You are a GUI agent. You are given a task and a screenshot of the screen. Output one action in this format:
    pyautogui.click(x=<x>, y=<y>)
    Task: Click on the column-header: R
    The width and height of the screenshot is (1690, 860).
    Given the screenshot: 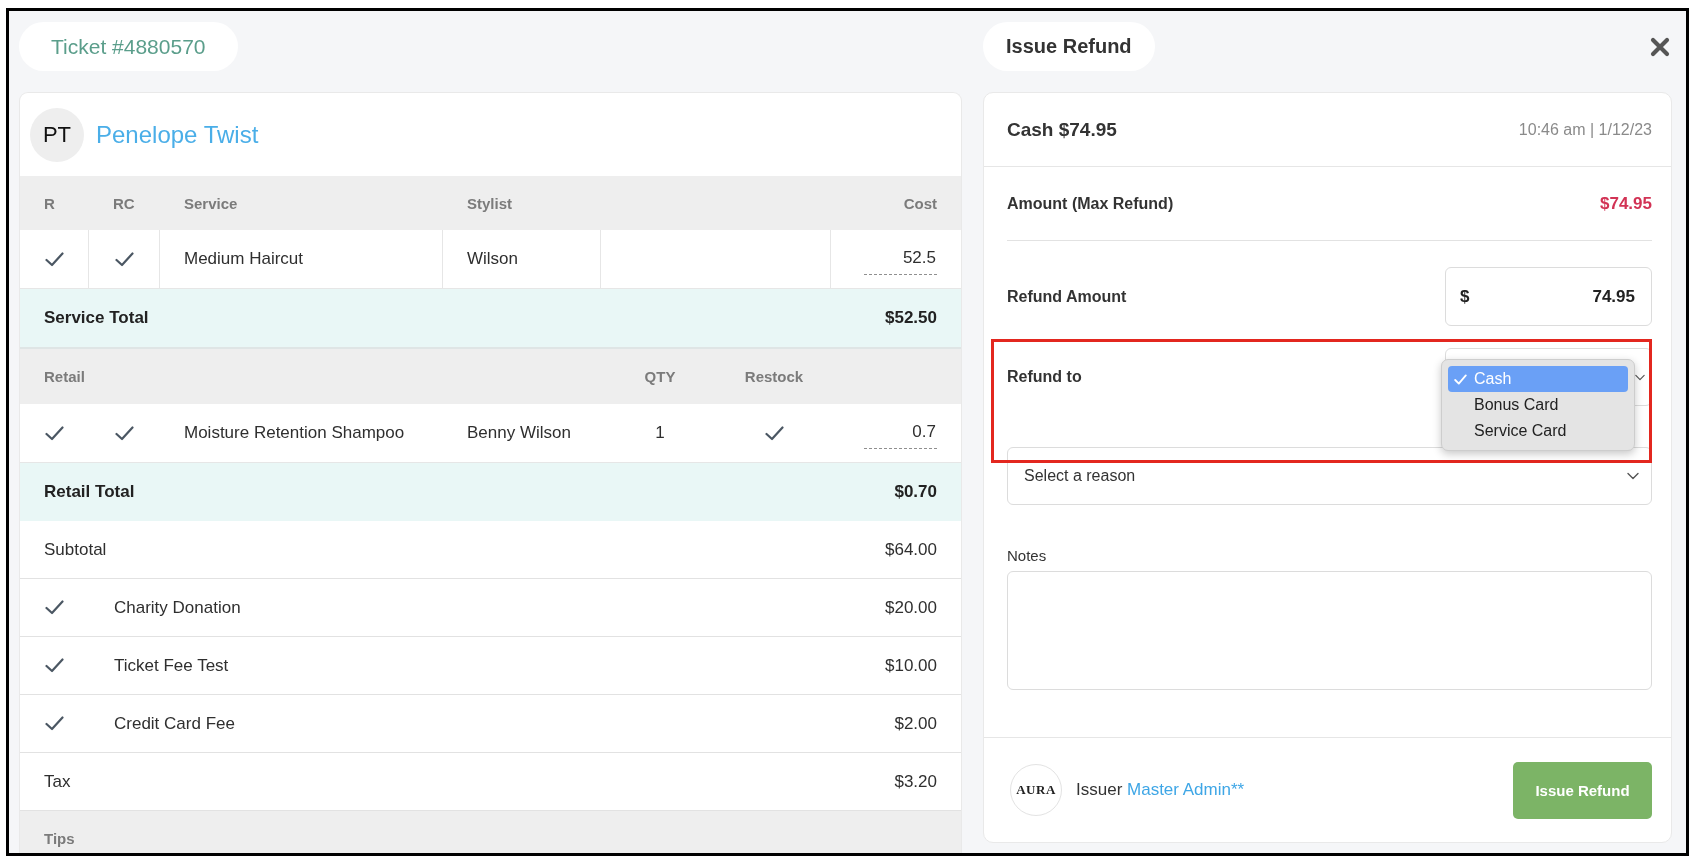 What is the action you would take?
    pyautogui.click(x=49, y=203)
    